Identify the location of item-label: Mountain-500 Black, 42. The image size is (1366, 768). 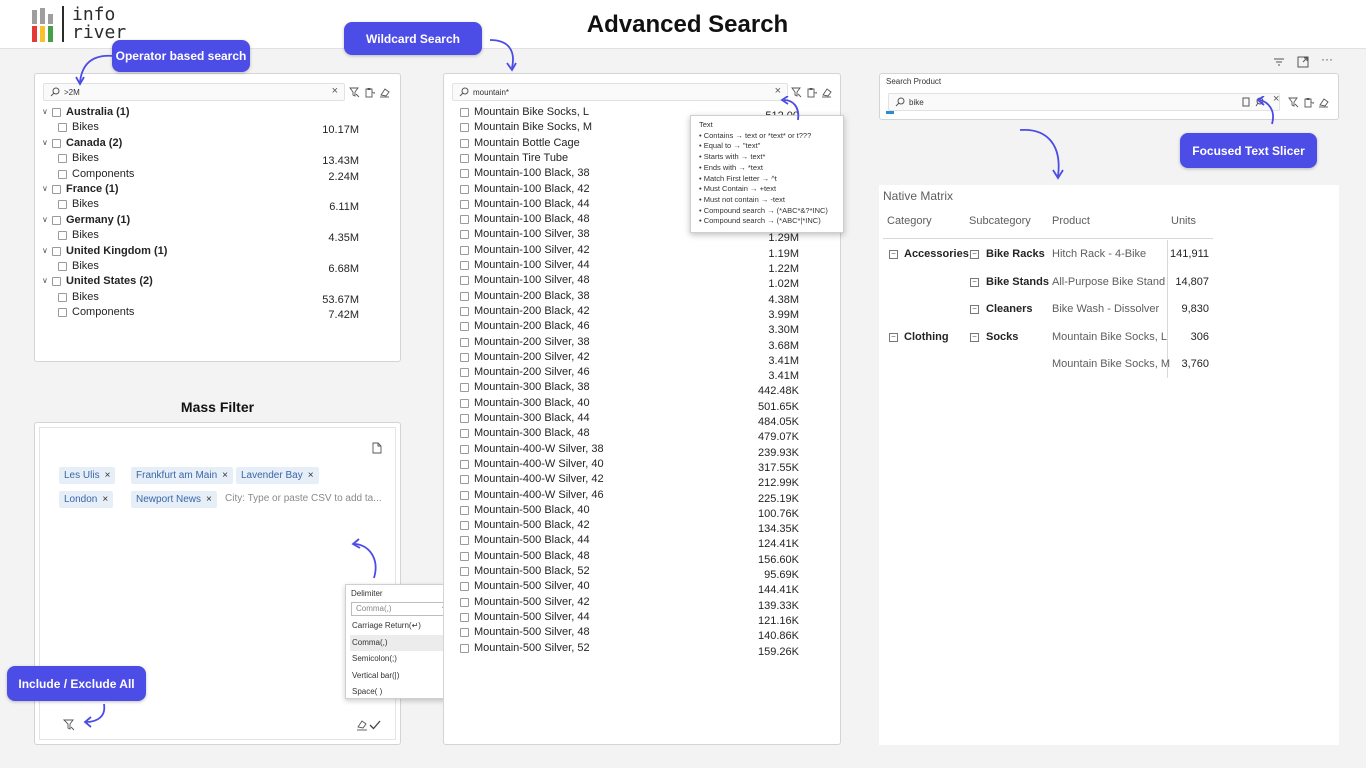
(532, 525).